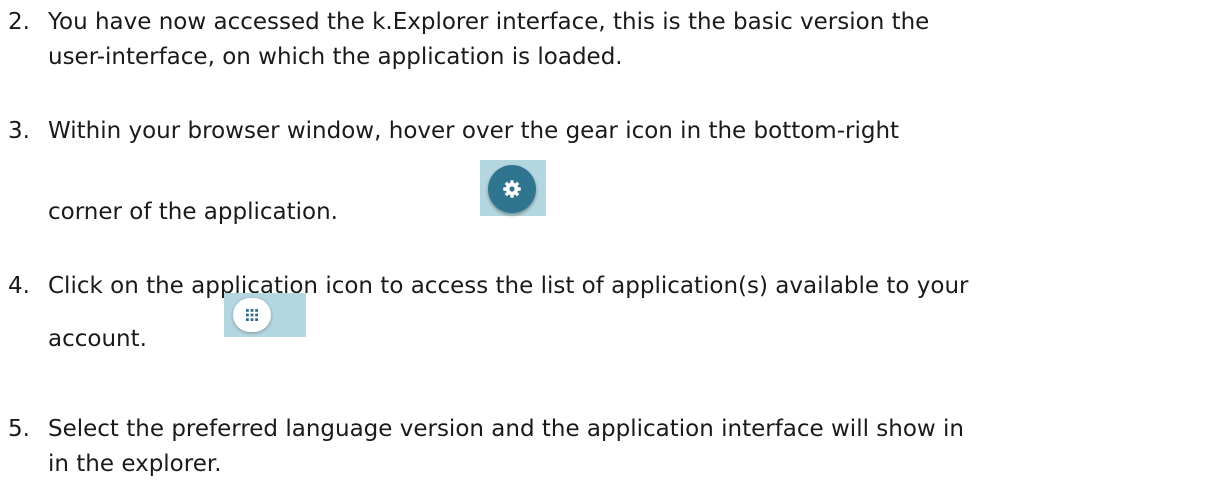 This screenshot has width=1207, height=500. Describe the element at coordinates (19, 22) in the screenshot. I see `step-number: 2.` at that location.